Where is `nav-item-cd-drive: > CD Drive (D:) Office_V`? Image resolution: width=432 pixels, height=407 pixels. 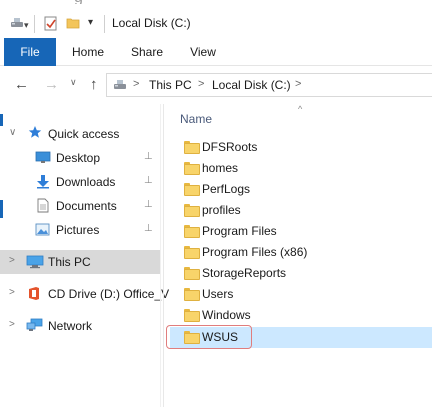
nav-item-cd-drive: > CD Drive (D:) Office_V is located at coordinates (84, 294).